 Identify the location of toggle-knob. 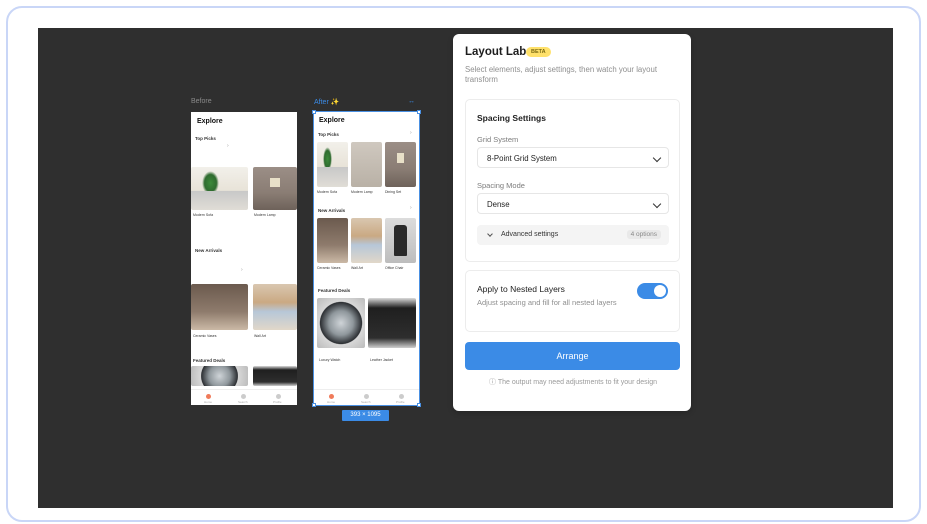
(660, 291).